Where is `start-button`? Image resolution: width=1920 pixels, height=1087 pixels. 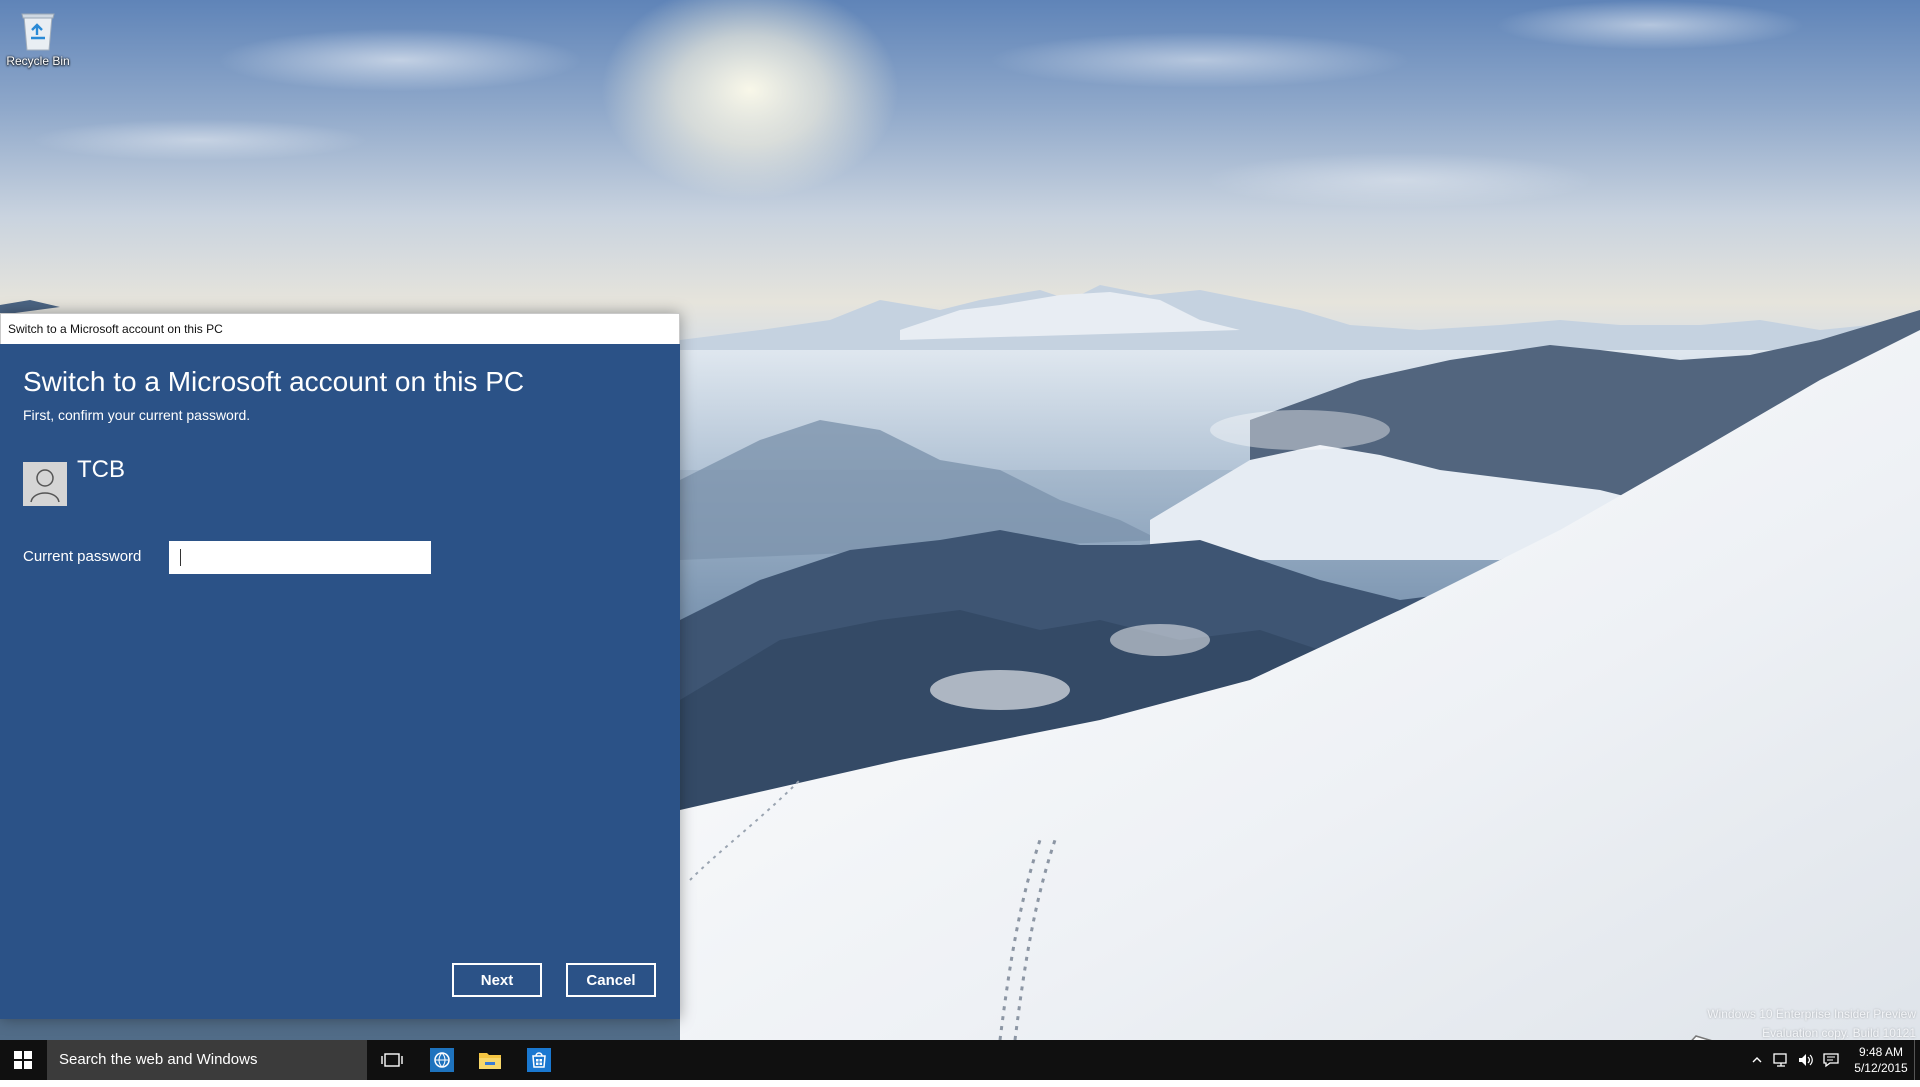 start-button is located at coordinates (23, 1060).